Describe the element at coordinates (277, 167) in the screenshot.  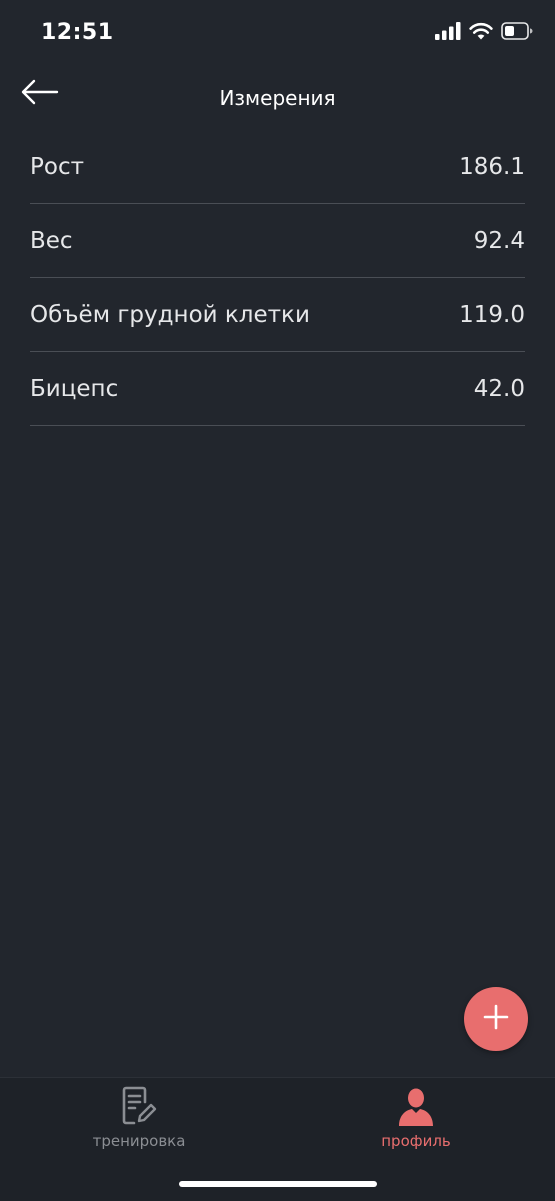
I see `measurement-row-height: Рост 186.1` at that location.